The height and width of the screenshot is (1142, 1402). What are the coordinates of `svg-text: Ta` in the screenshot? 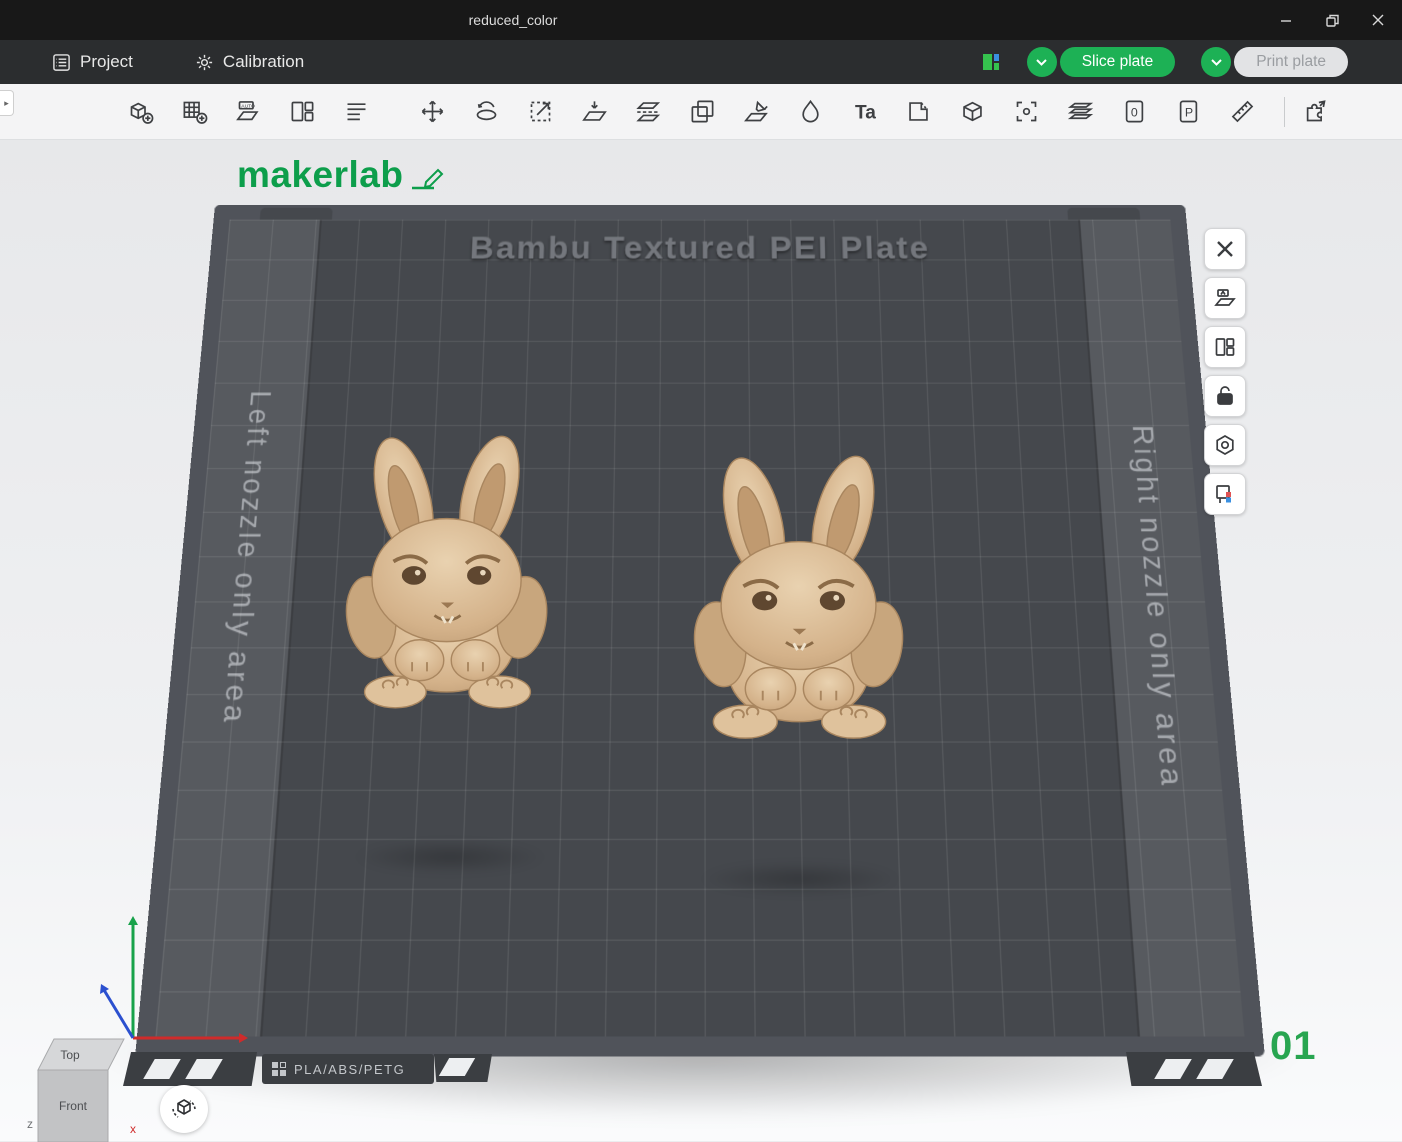 It's located at (864, 112).